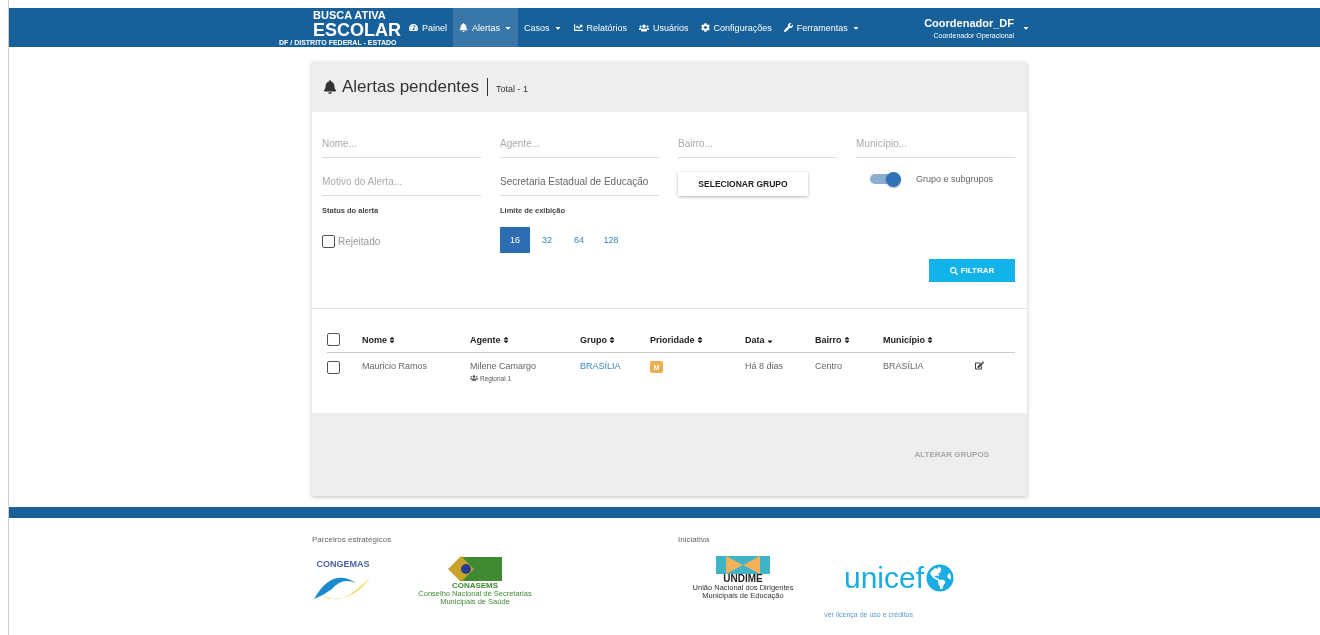 The width and height of the screenshot is (1320, 635). Describe the element at coordinates (780, 339) in the screenshot. I see `column-header: Data` at that location.